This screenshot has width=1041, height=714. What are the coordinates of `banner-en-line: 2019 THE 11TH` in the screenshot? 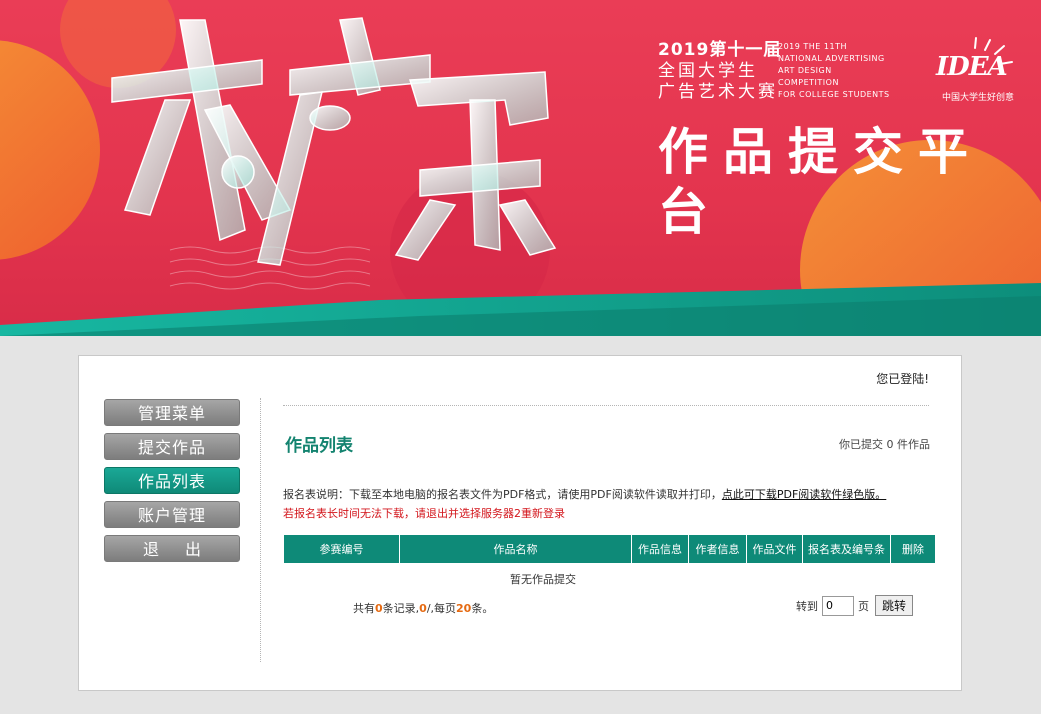 It's located at (812, 46).